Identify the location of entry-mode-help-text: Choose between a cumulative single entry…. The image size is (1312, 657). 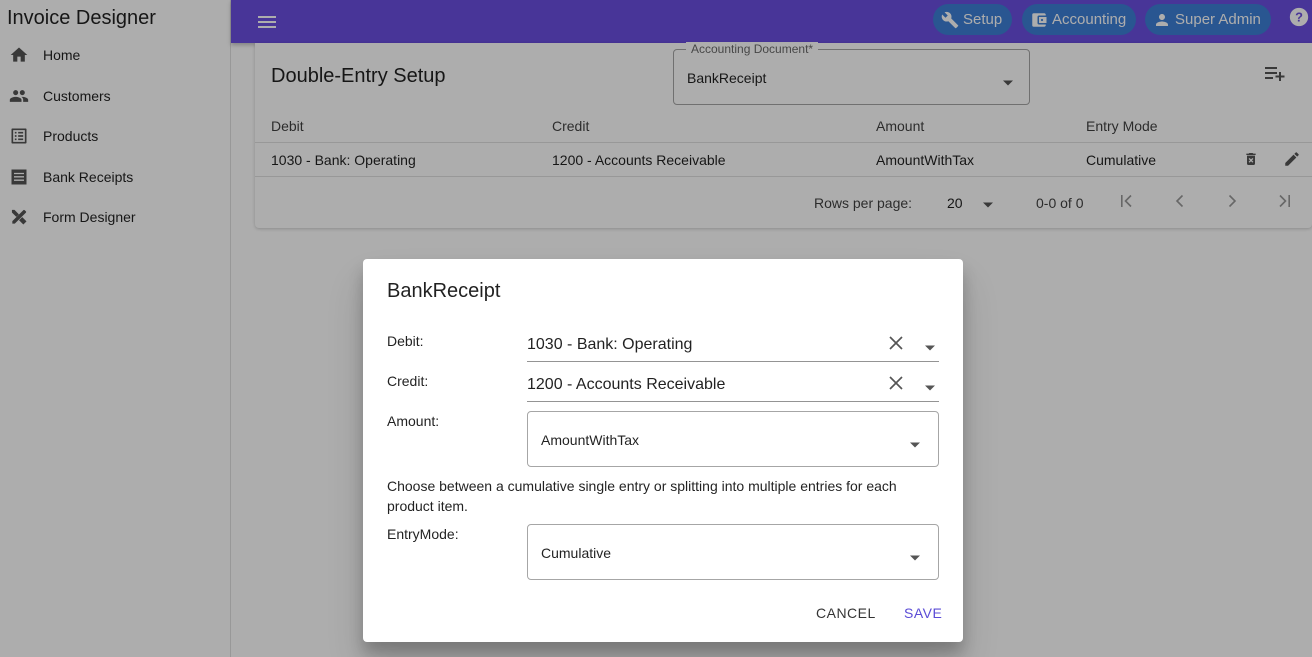
(642, 496).